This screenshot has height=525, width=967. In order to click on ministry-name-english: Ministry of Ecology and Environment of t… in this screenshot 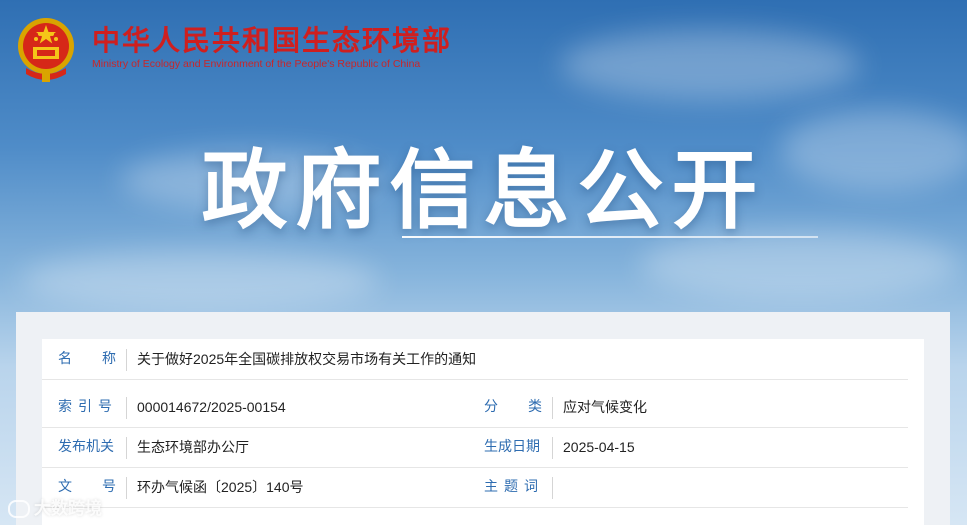, I will do `click(256, 64)`.